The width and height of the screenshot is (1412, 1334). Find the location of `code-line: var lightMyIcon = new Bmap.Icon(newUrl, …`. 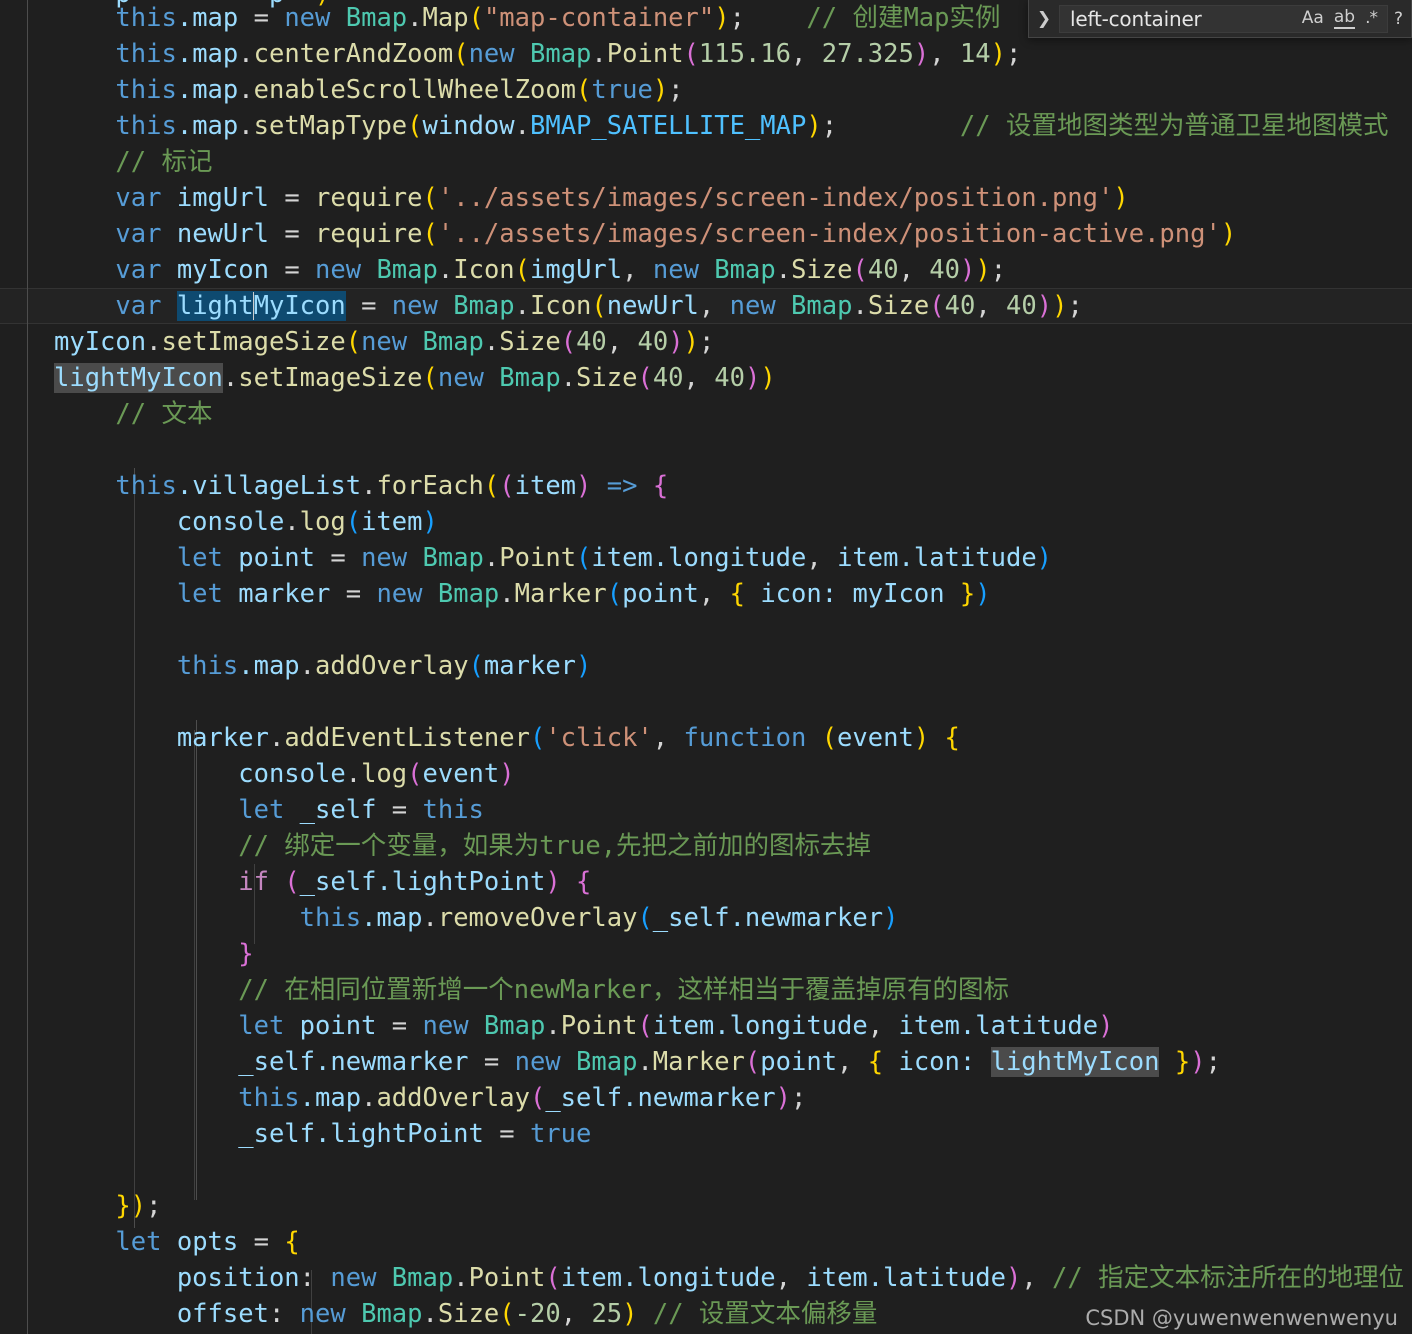

code-line: var lightMyIcon = new Bmap.Icon(newUrl, … is located at coordinates (568, 306).